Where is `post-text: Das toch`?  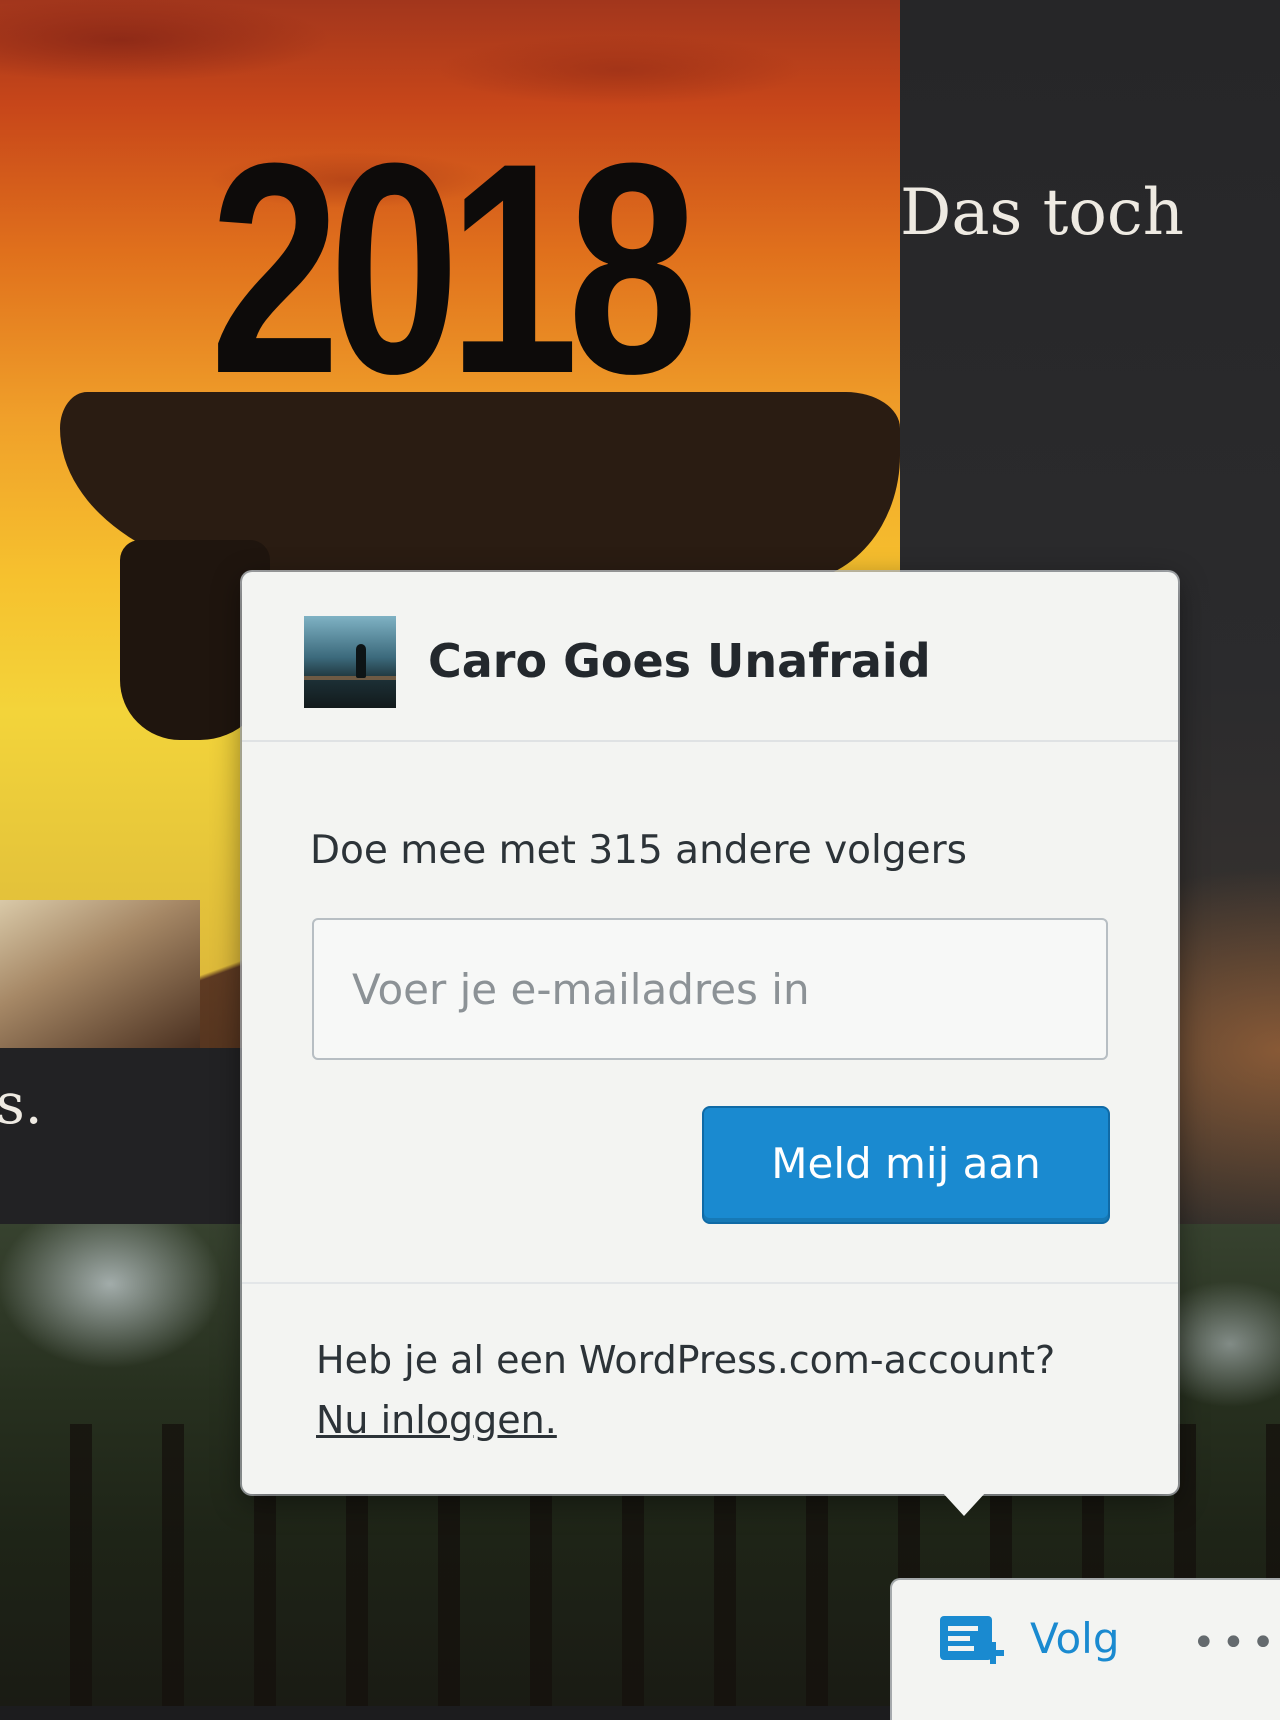
post-text: Das toch is located at coordinates (1042, 213).